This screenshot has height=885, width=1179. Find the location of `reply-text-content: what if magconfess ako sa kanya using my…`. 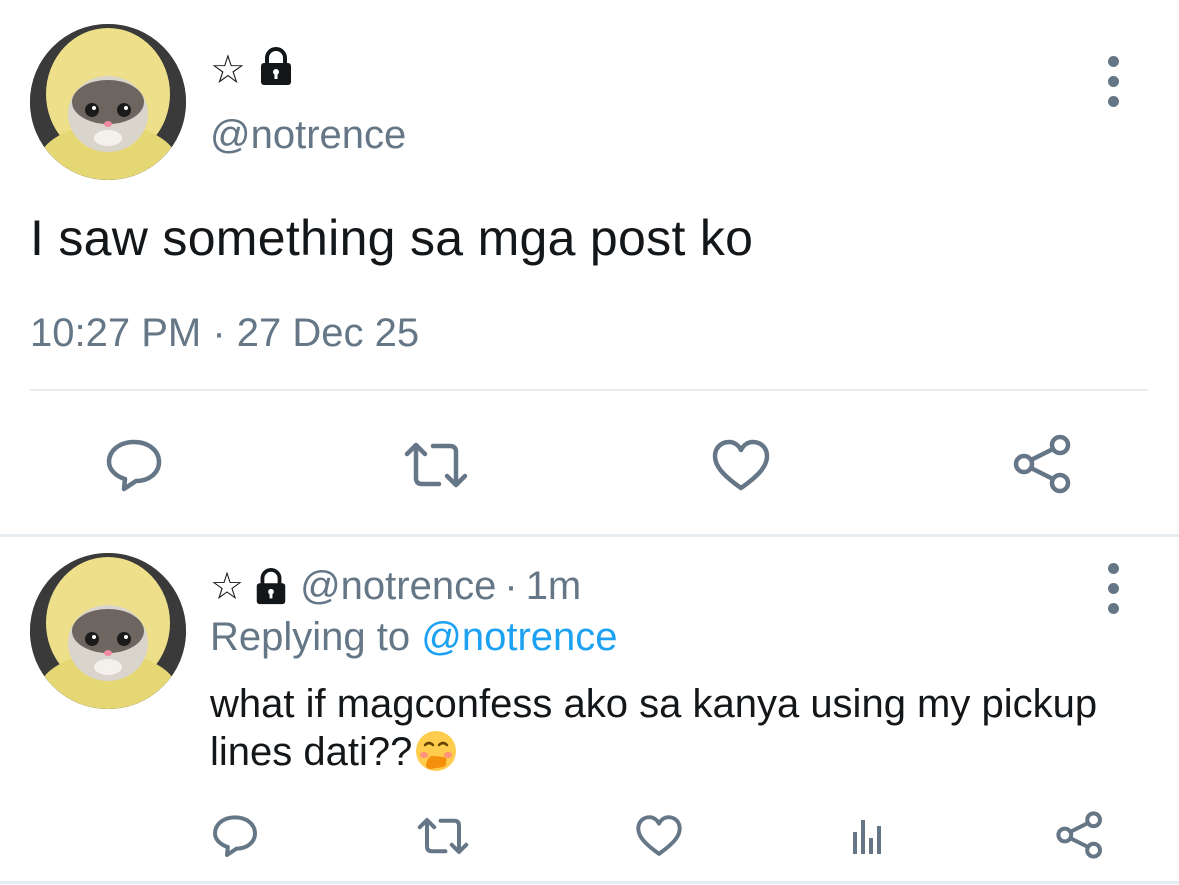

reply-text-content: what if magconfess ako sa kanya using my… is located at coordinates (654, 728).